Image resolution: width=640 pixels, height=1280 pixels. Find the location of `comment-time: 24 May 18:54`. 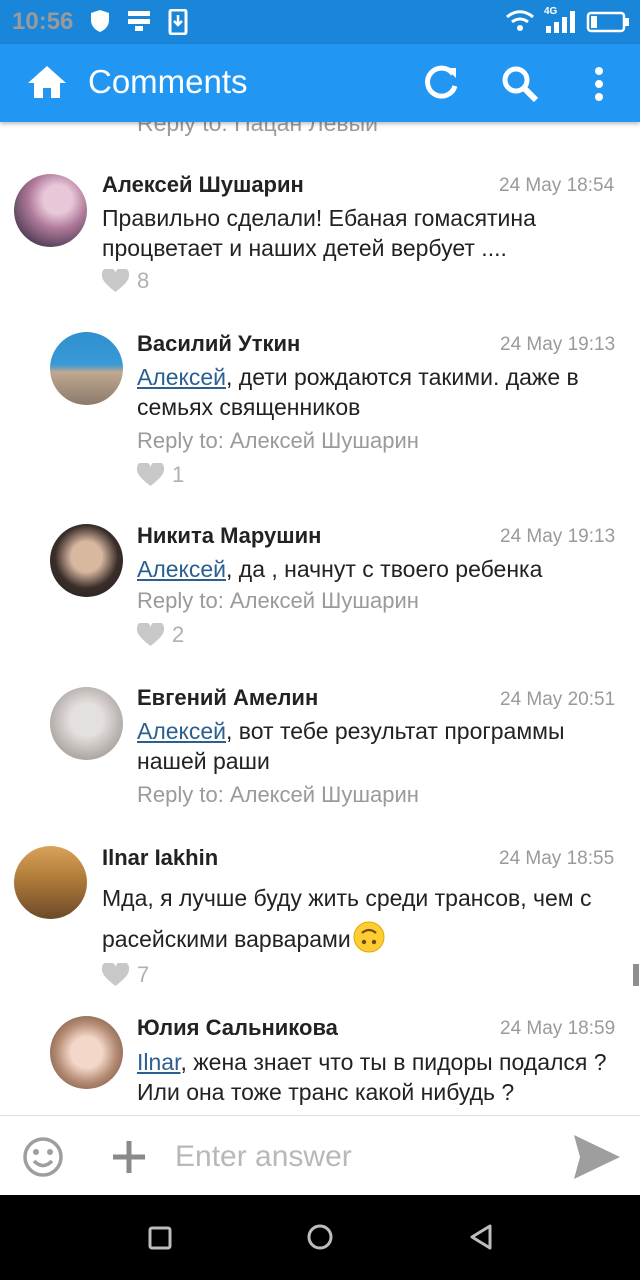

comment-time: 24 May 18:54 is located at coordinates (557, 185).